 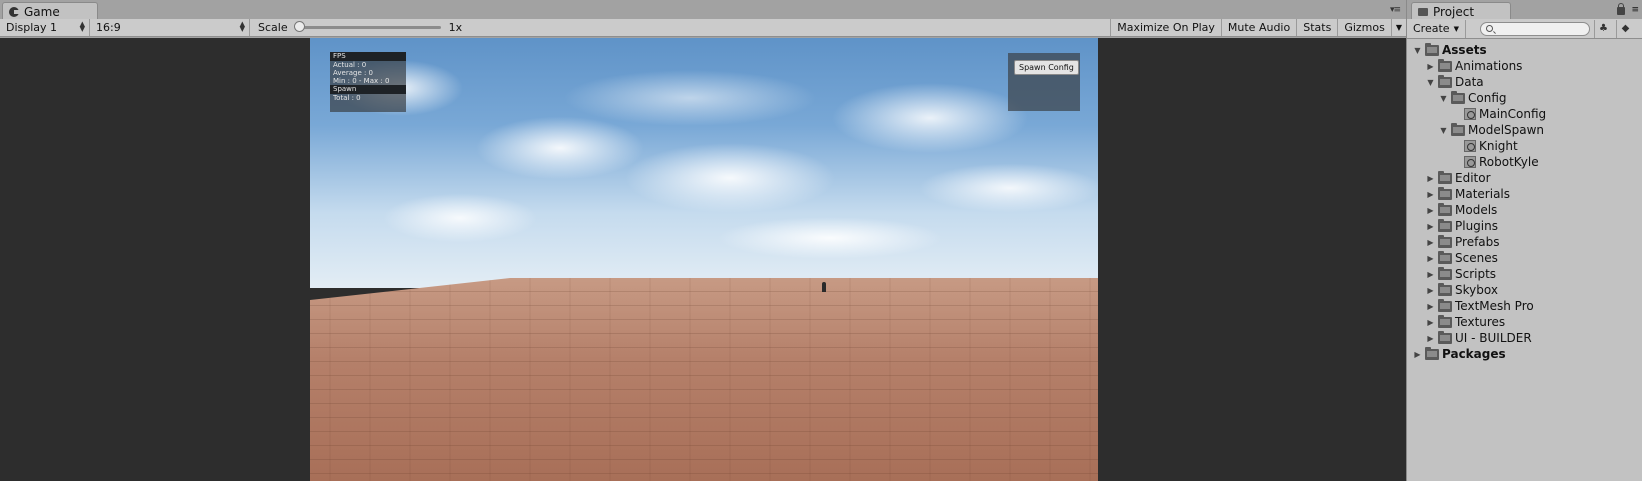 What do you see at coordinates (1621, 9) in the screenshot?
I see `lock-icon` at bounding box center [1621, 9].